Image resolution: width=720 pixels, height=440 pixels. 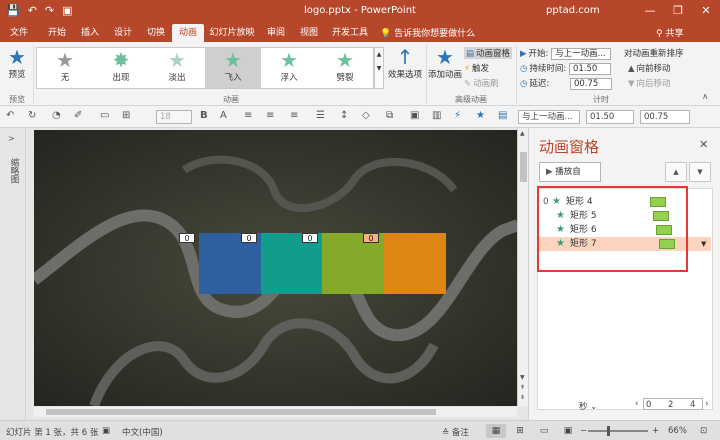 What do you see at coordinates (320, 115) in the screenshot?
I see `list-icon: ☰` at bounding box center [320, 115].